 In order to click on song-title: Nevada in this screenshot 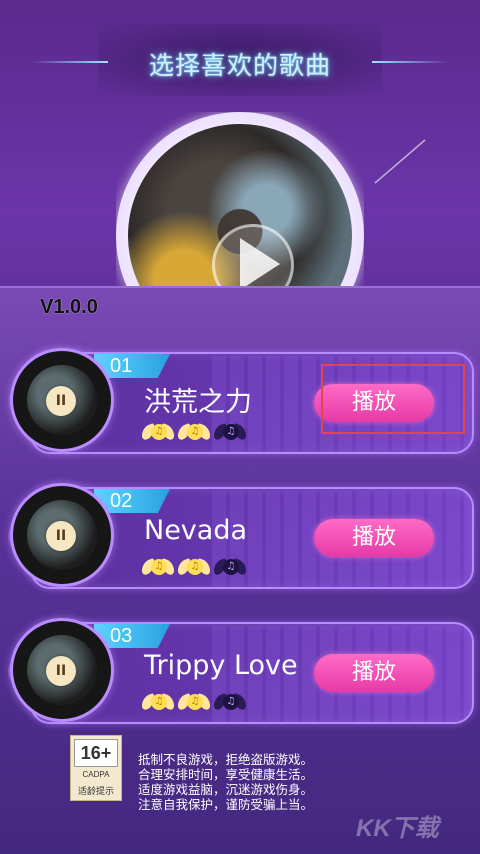, I will do `click(196, 530)`.